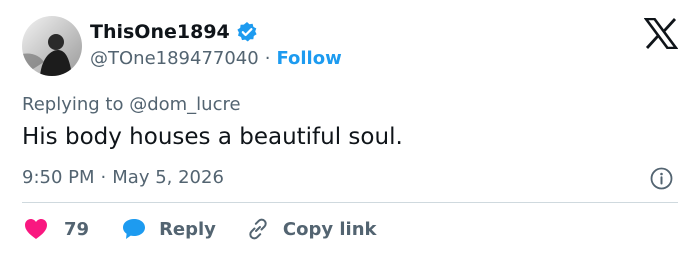 This screenshot has width=700, height=256. I want to click on reply-label: Reply, so click(187, 229).